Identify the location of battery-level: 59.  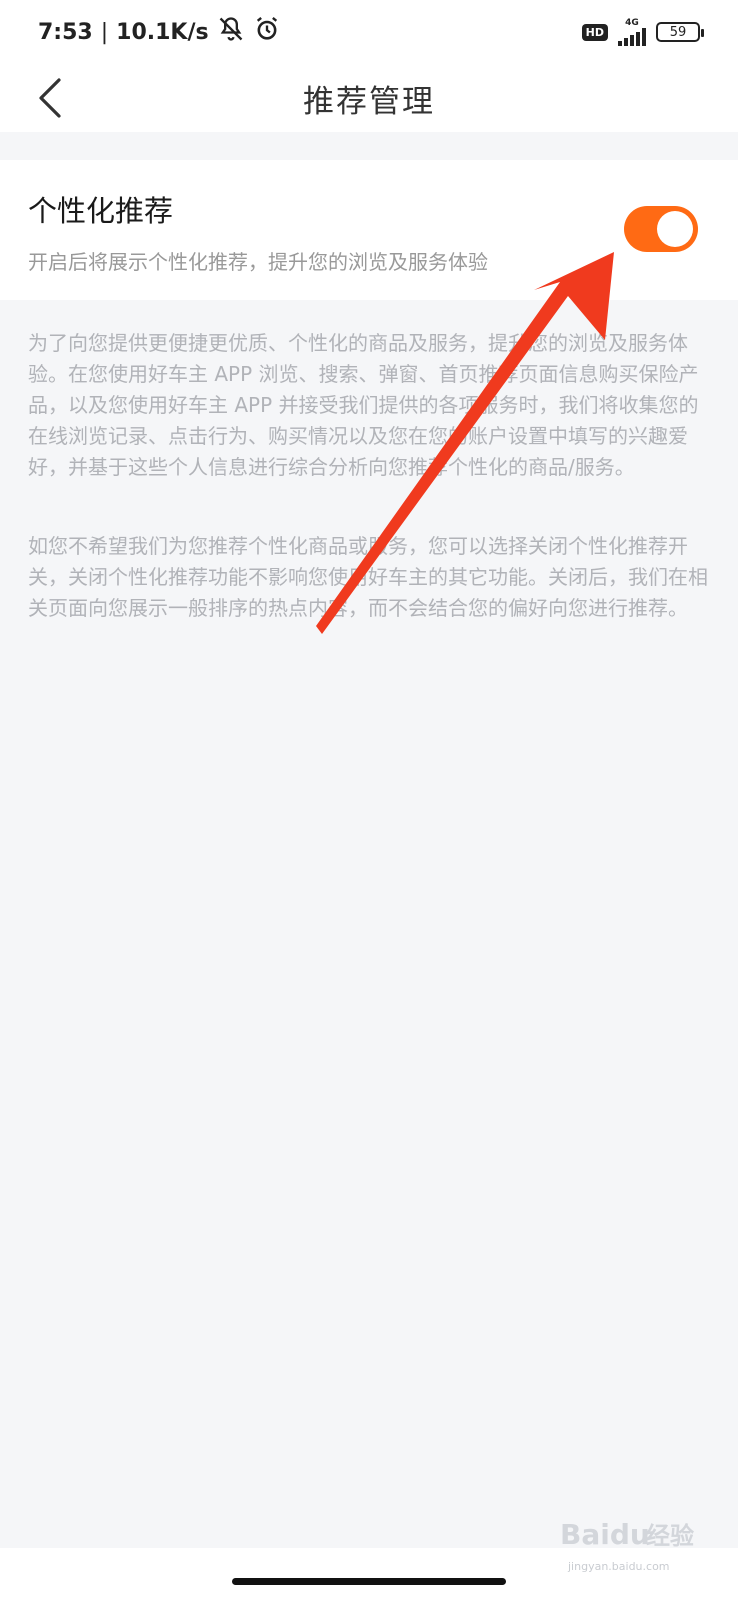
(678, 32).